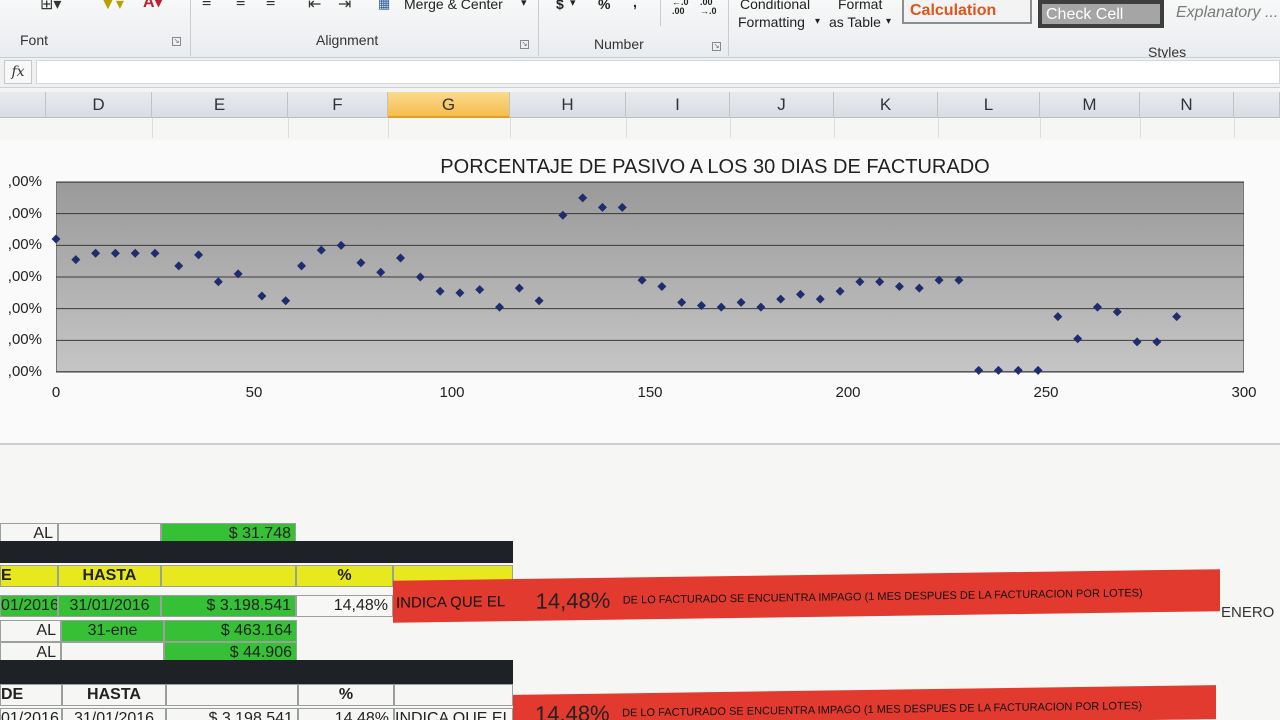 Image resolution: width=1280 pixels, height=720 pixels. What do you see at coordinates (1101, 14) in the screenshot?
I see `style-check-cell: Check Cell` at bounding box center [1101, 14].